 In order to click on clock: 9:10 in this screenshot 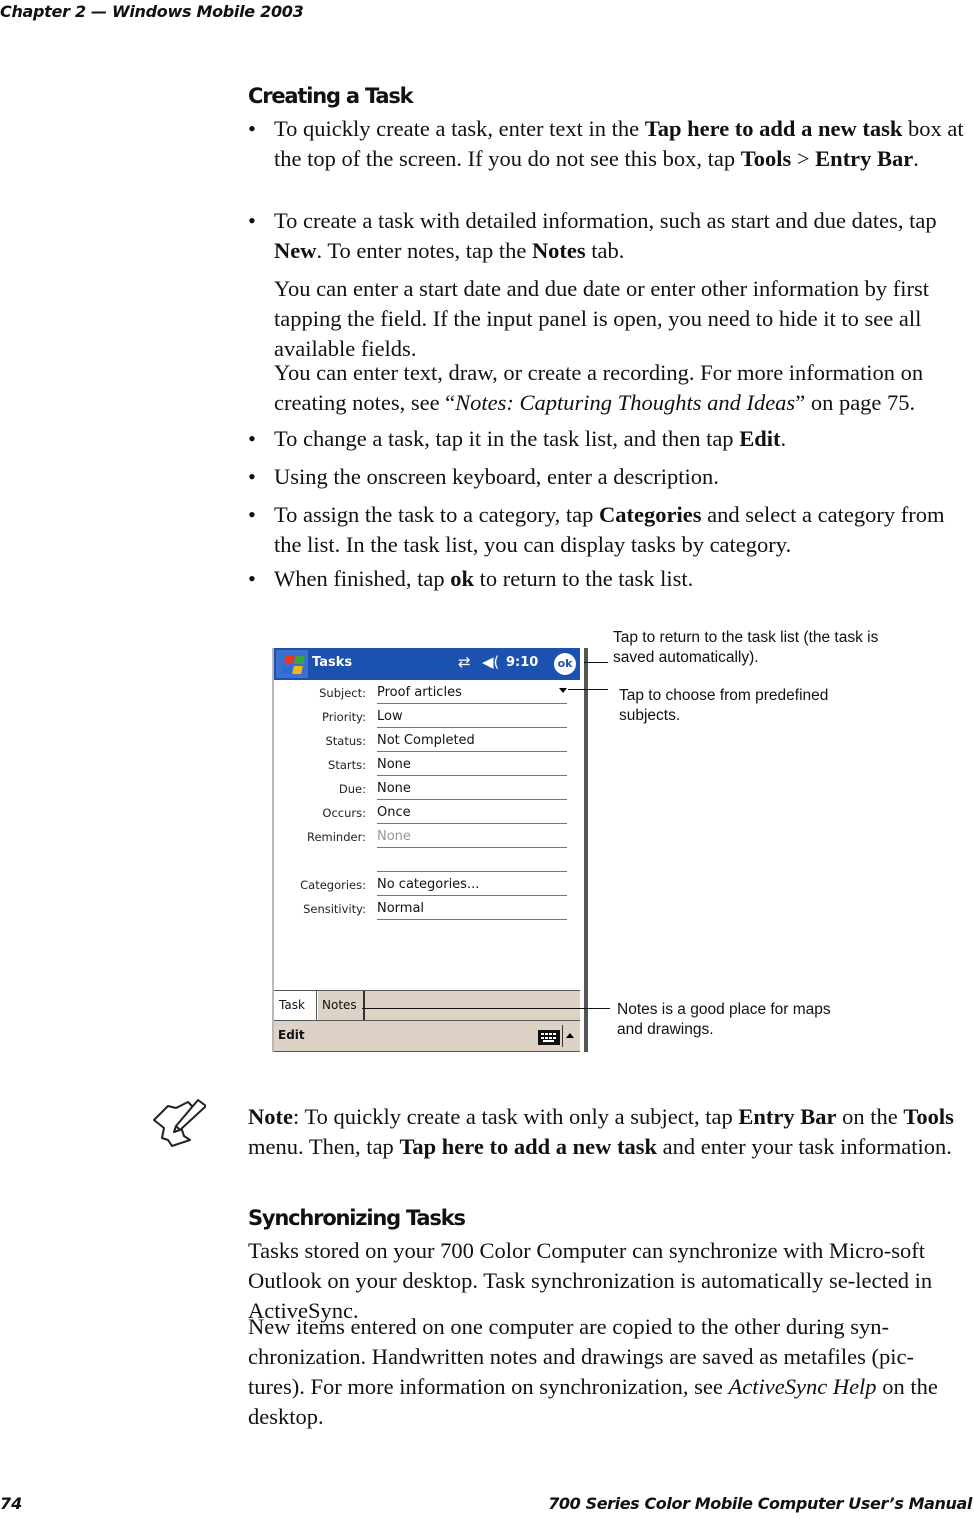, I will do `click(522, 662)`.